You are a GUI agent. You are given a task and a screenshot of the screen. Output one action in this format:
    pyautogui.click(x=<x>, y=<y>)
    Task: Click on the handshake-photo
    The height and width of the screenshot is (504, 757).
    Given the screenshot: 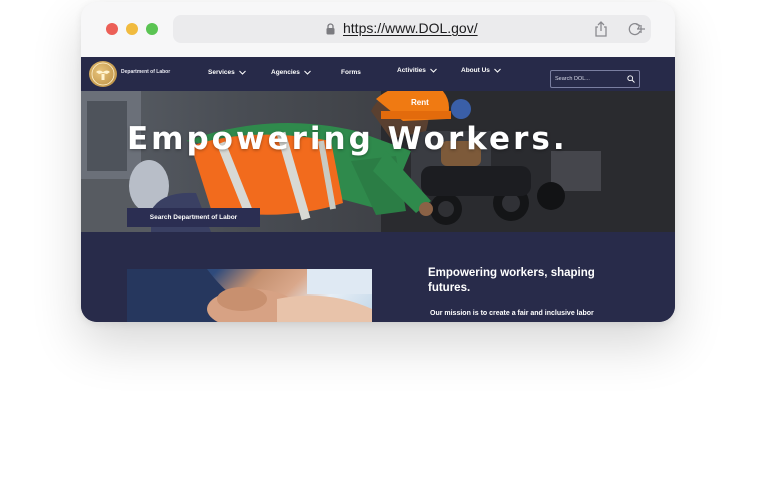 What is the action you would take?
    pyautogui.click(x=249, y=295)
    